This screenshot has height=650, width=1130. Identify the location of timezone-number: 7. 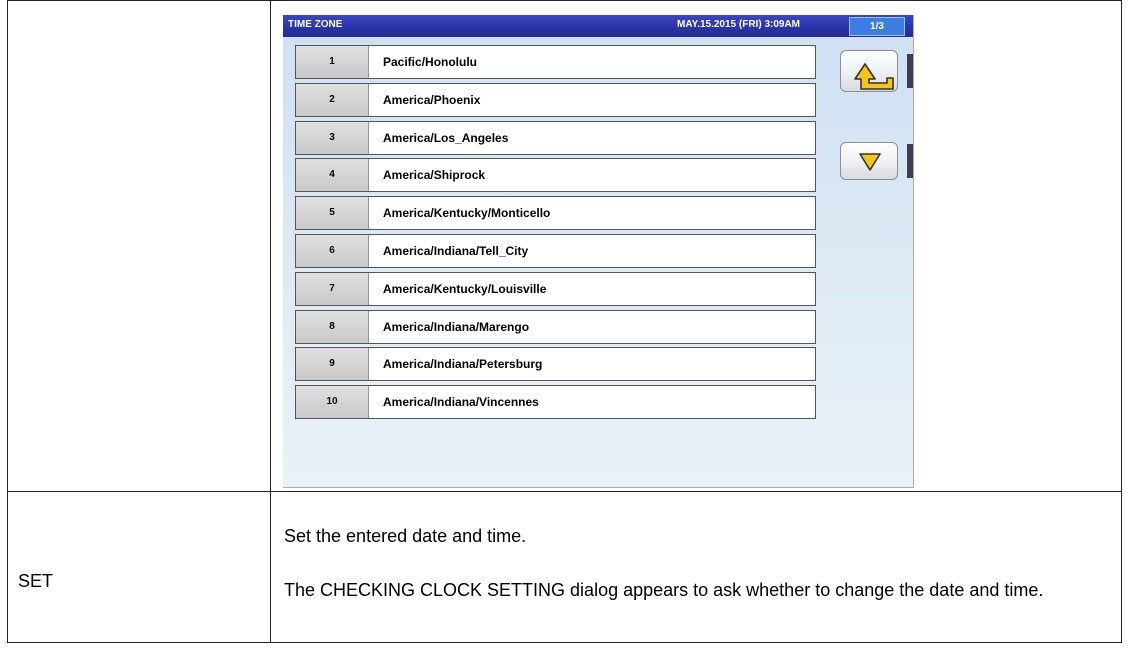
(332, 288).